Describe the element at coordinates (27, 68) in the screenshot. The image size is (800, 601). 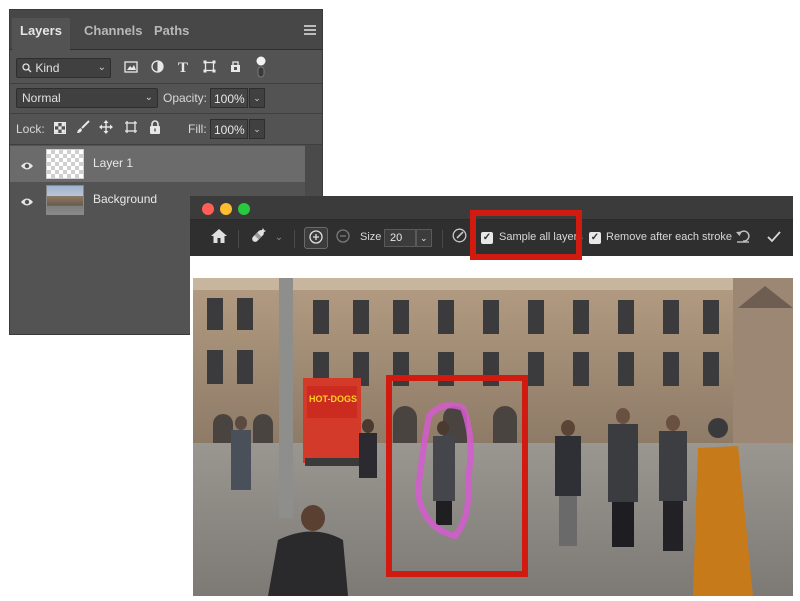
I see `search-icon` at that location.